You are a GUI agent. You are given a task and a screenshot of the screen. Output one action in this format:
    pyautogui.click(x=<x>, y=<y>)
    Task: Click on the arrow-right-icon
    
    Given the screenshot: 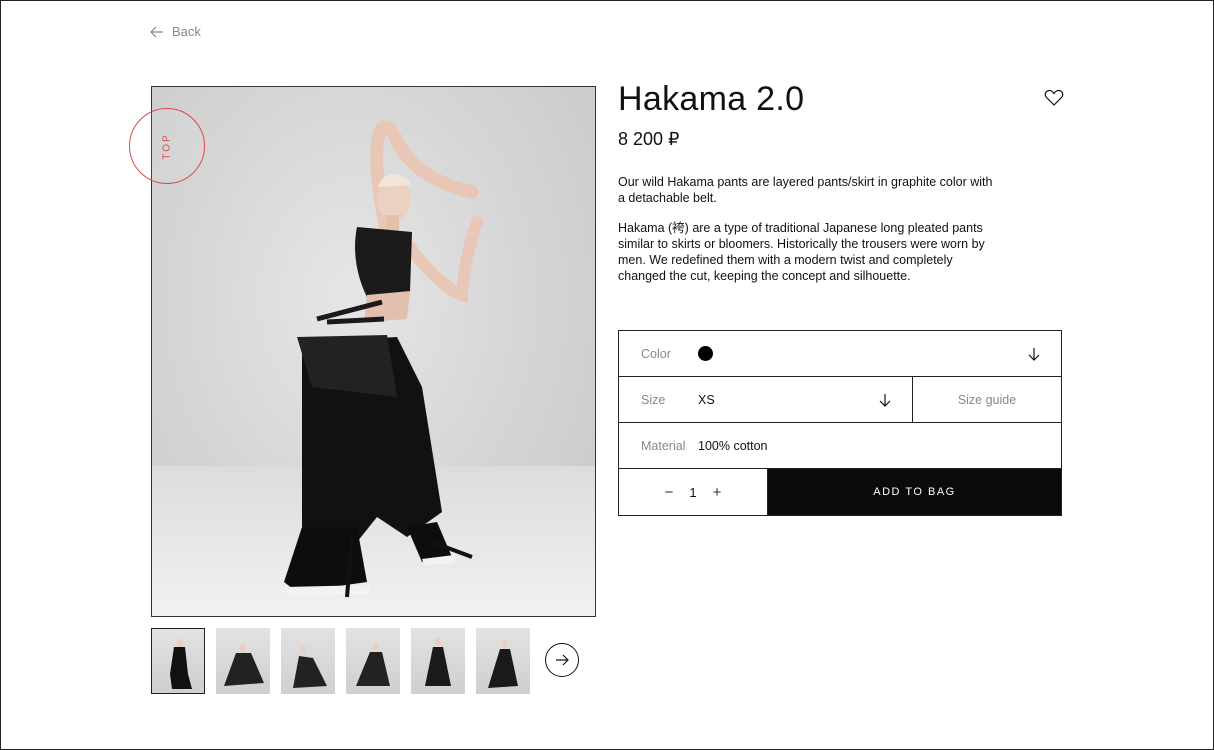 What is the action you would take?
    pyautogui.click(x=562, y=660)
    